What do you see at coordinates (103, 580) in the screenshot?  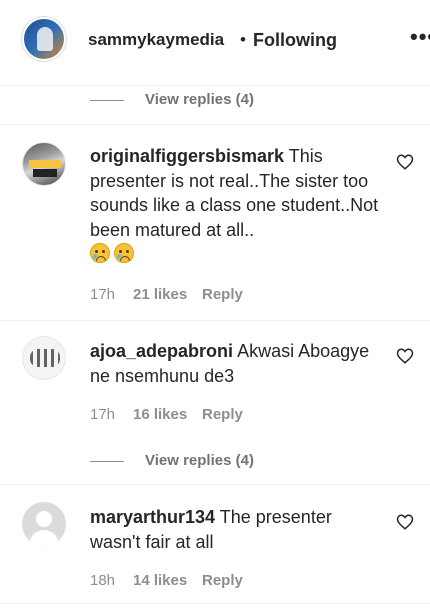 I see `comment-time: 18h` at bounding box center [103, 580].